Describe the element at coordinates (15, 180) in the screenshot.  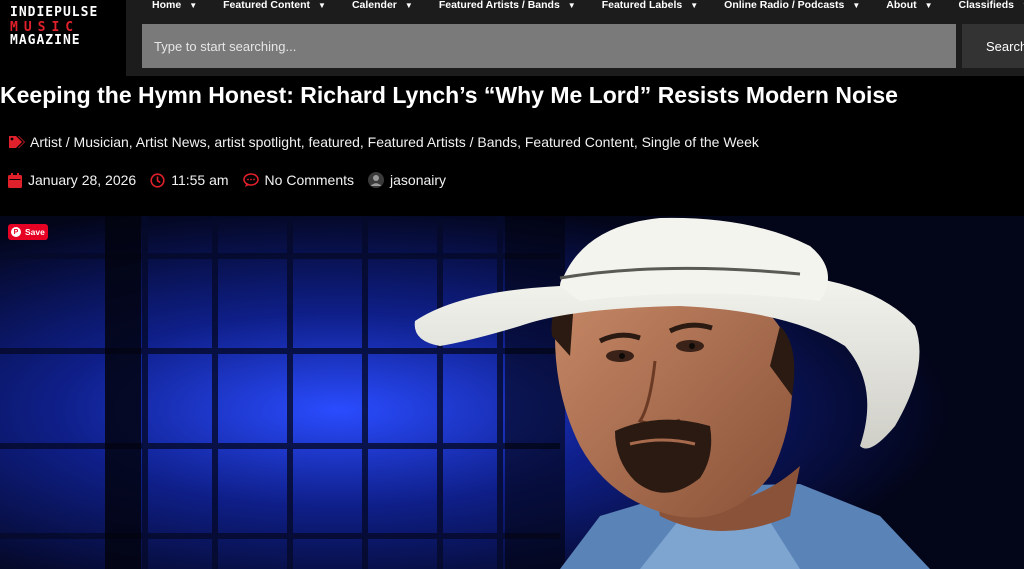
I see `calendar-icon` at that location.